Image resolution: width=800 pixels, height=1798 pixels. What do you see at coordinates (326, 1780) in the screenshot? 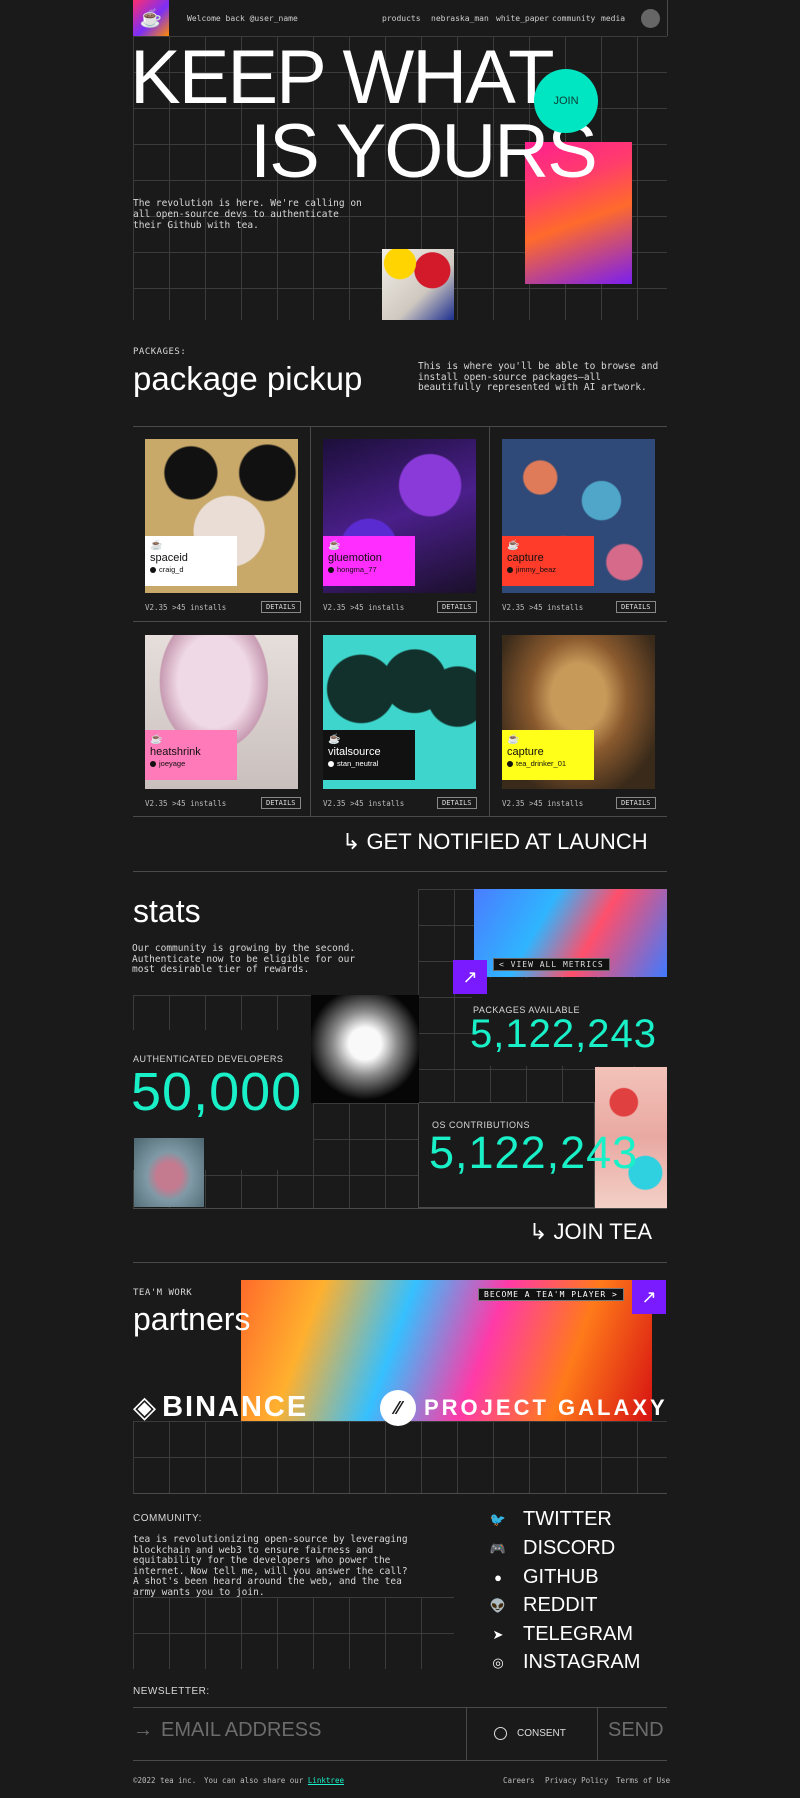
I see `linktree-link: Linktree` at bounding box center [326, 1780].